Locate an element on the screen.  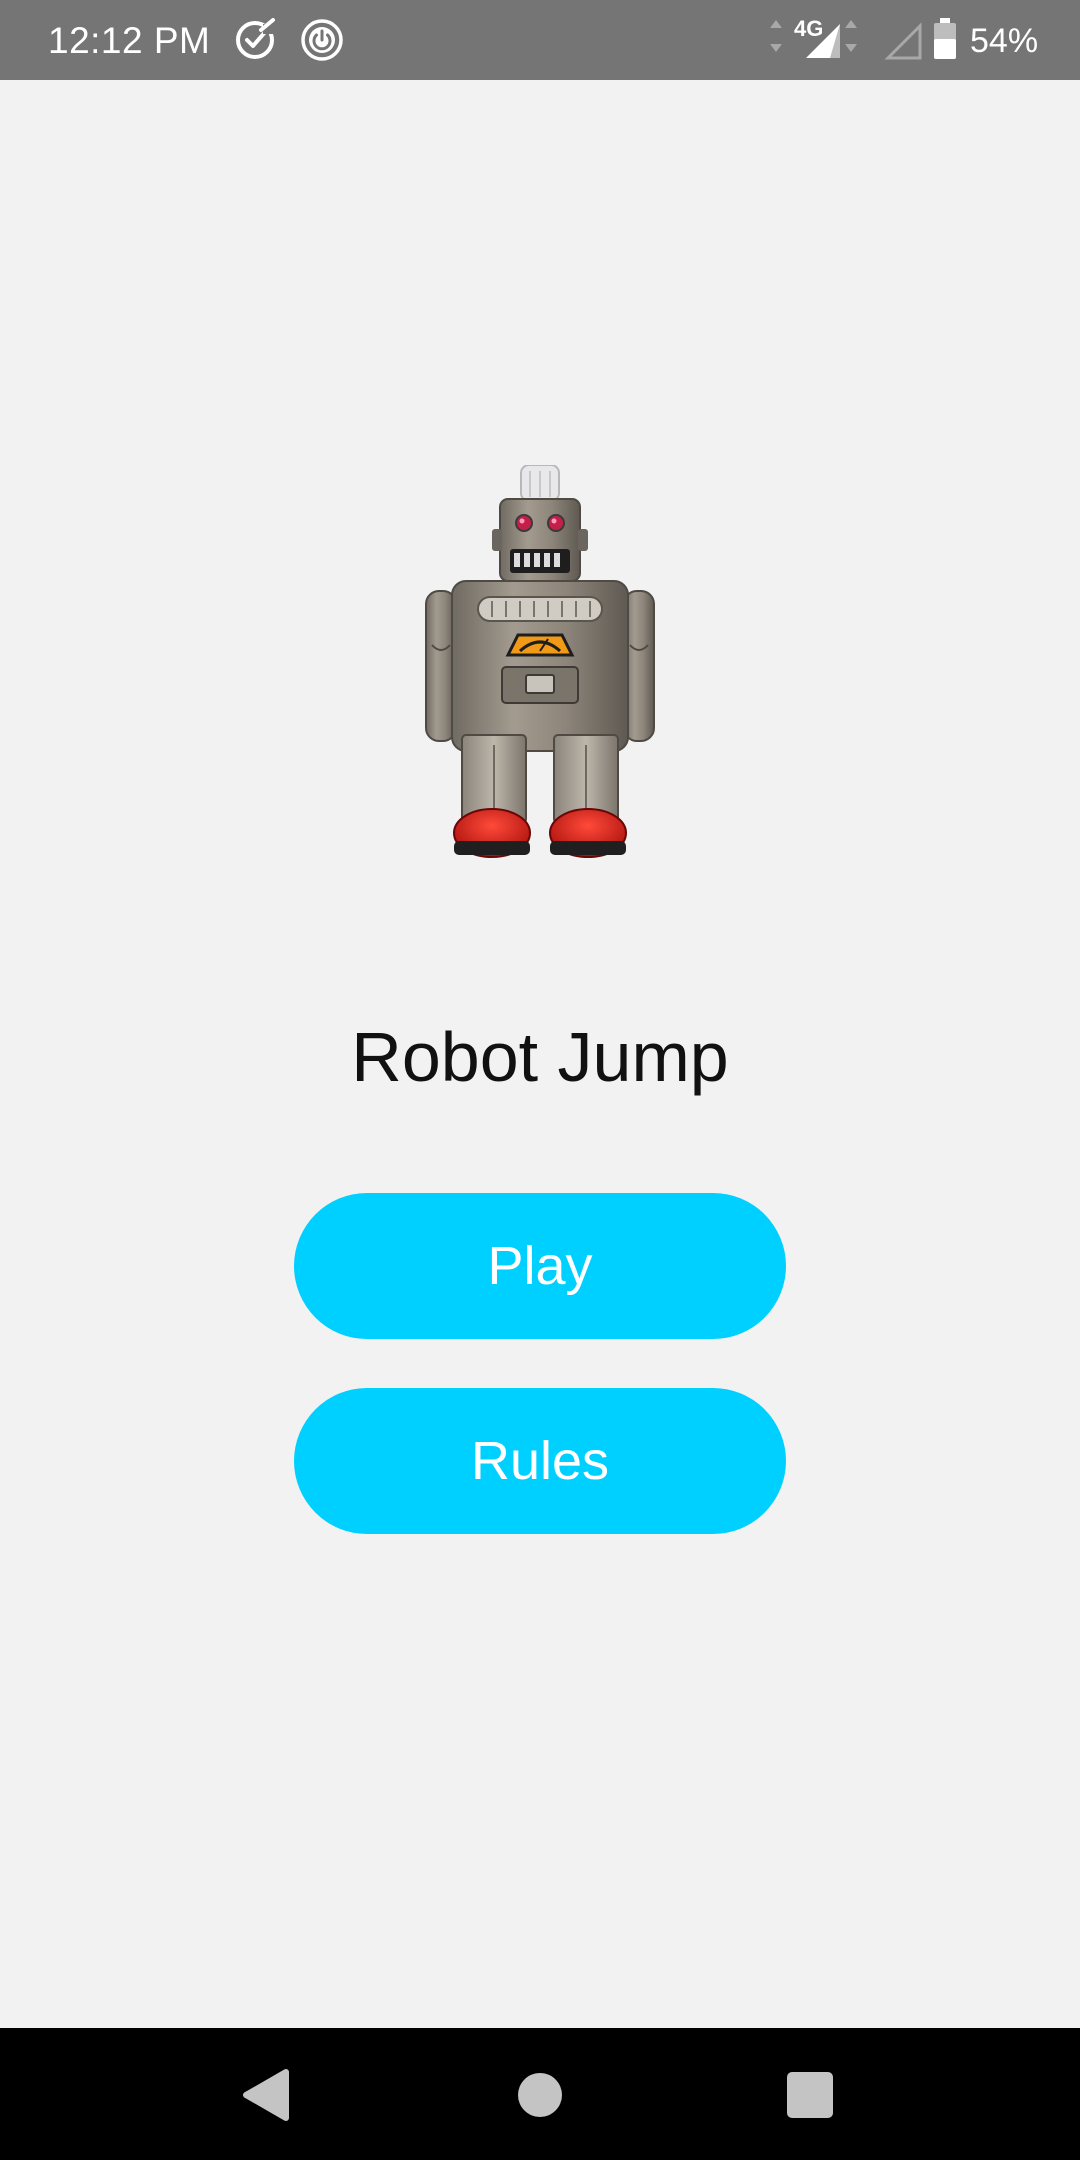
status-time: 12:12 PM is located at coordinates (129, 40).